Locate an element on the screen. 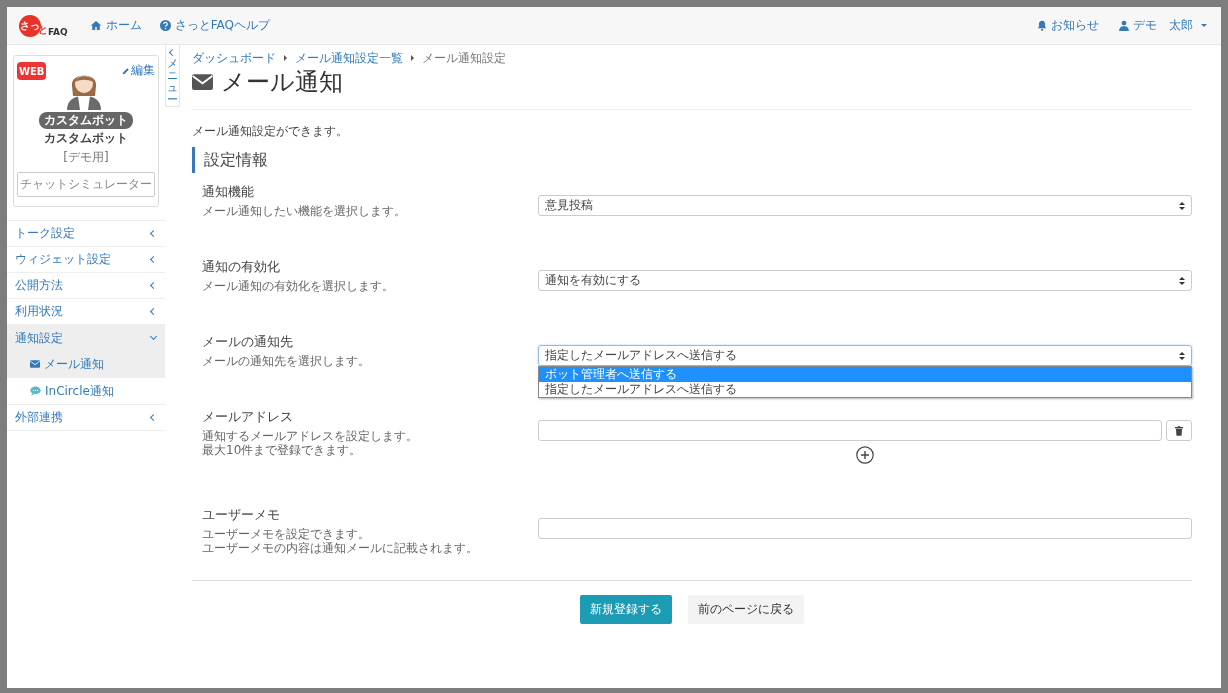 The height and width of the screenshot is (693, 1228). trash-icon is located at coordinates (1179, 430).